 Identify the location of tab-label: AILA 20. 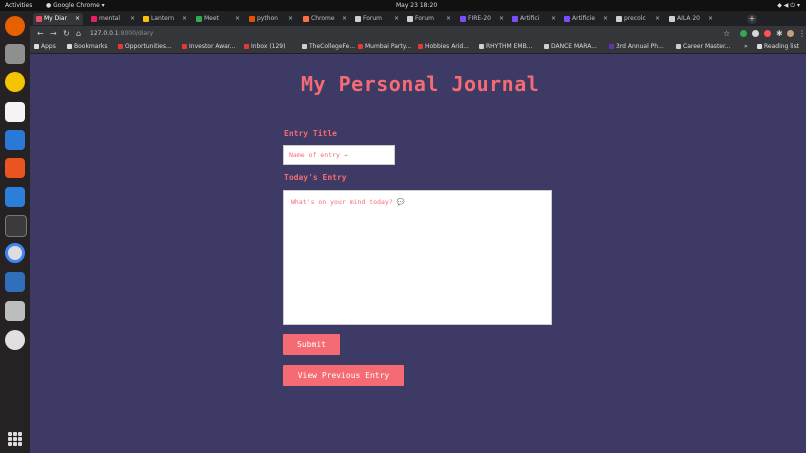
(689, 18).